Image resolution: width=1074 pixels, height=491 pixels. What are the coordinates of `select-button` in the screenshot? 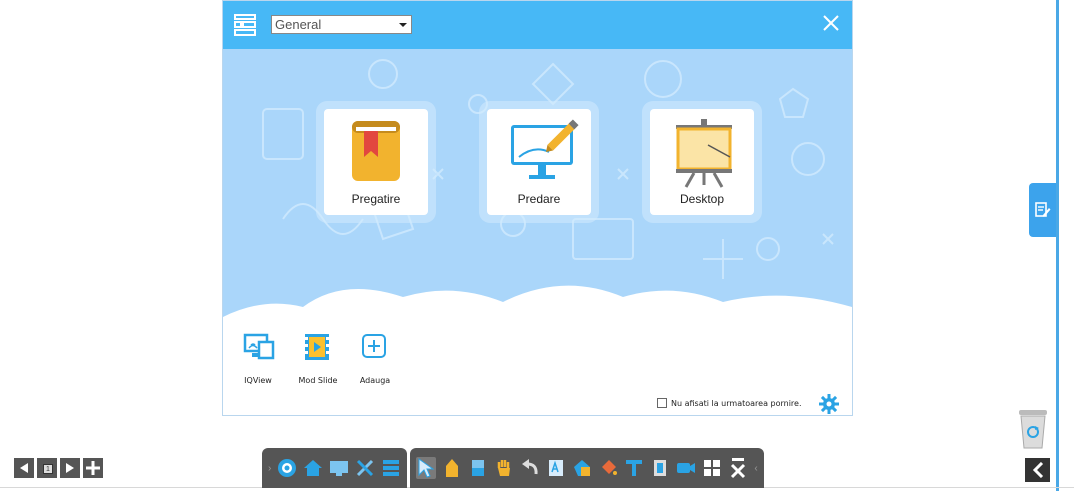 It's located at (426, 468).